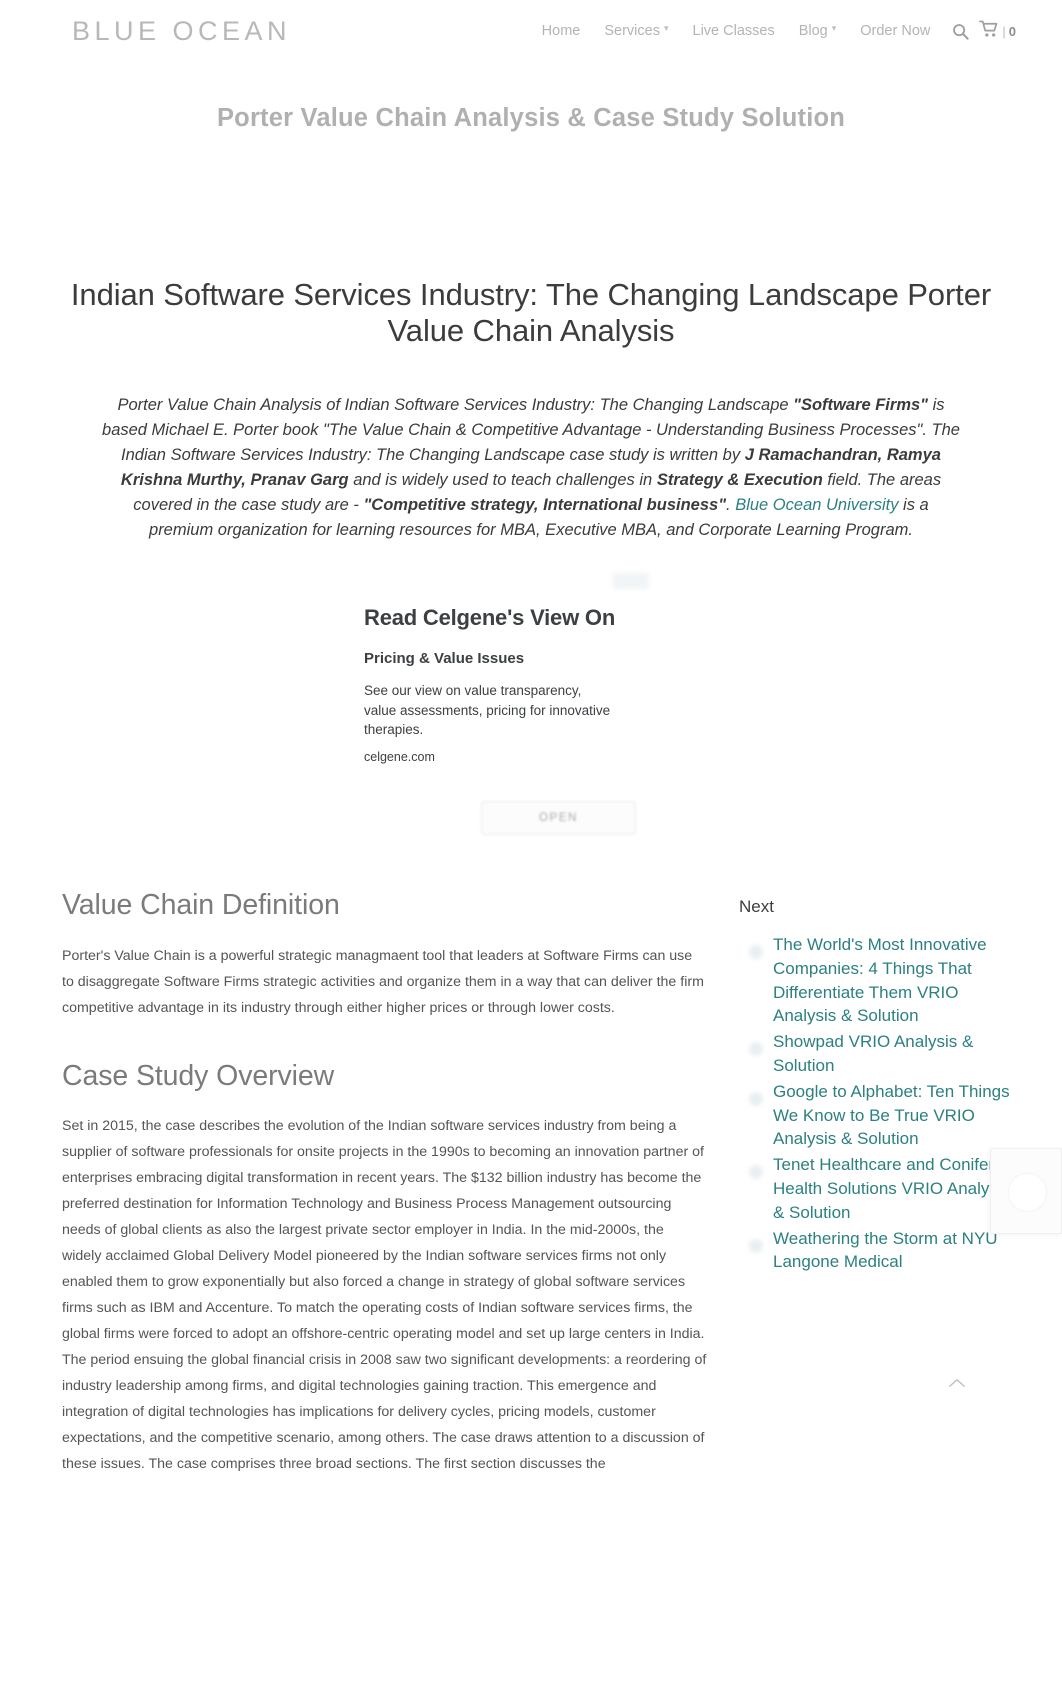  I want to click on cart-icon, so click(989, 31).